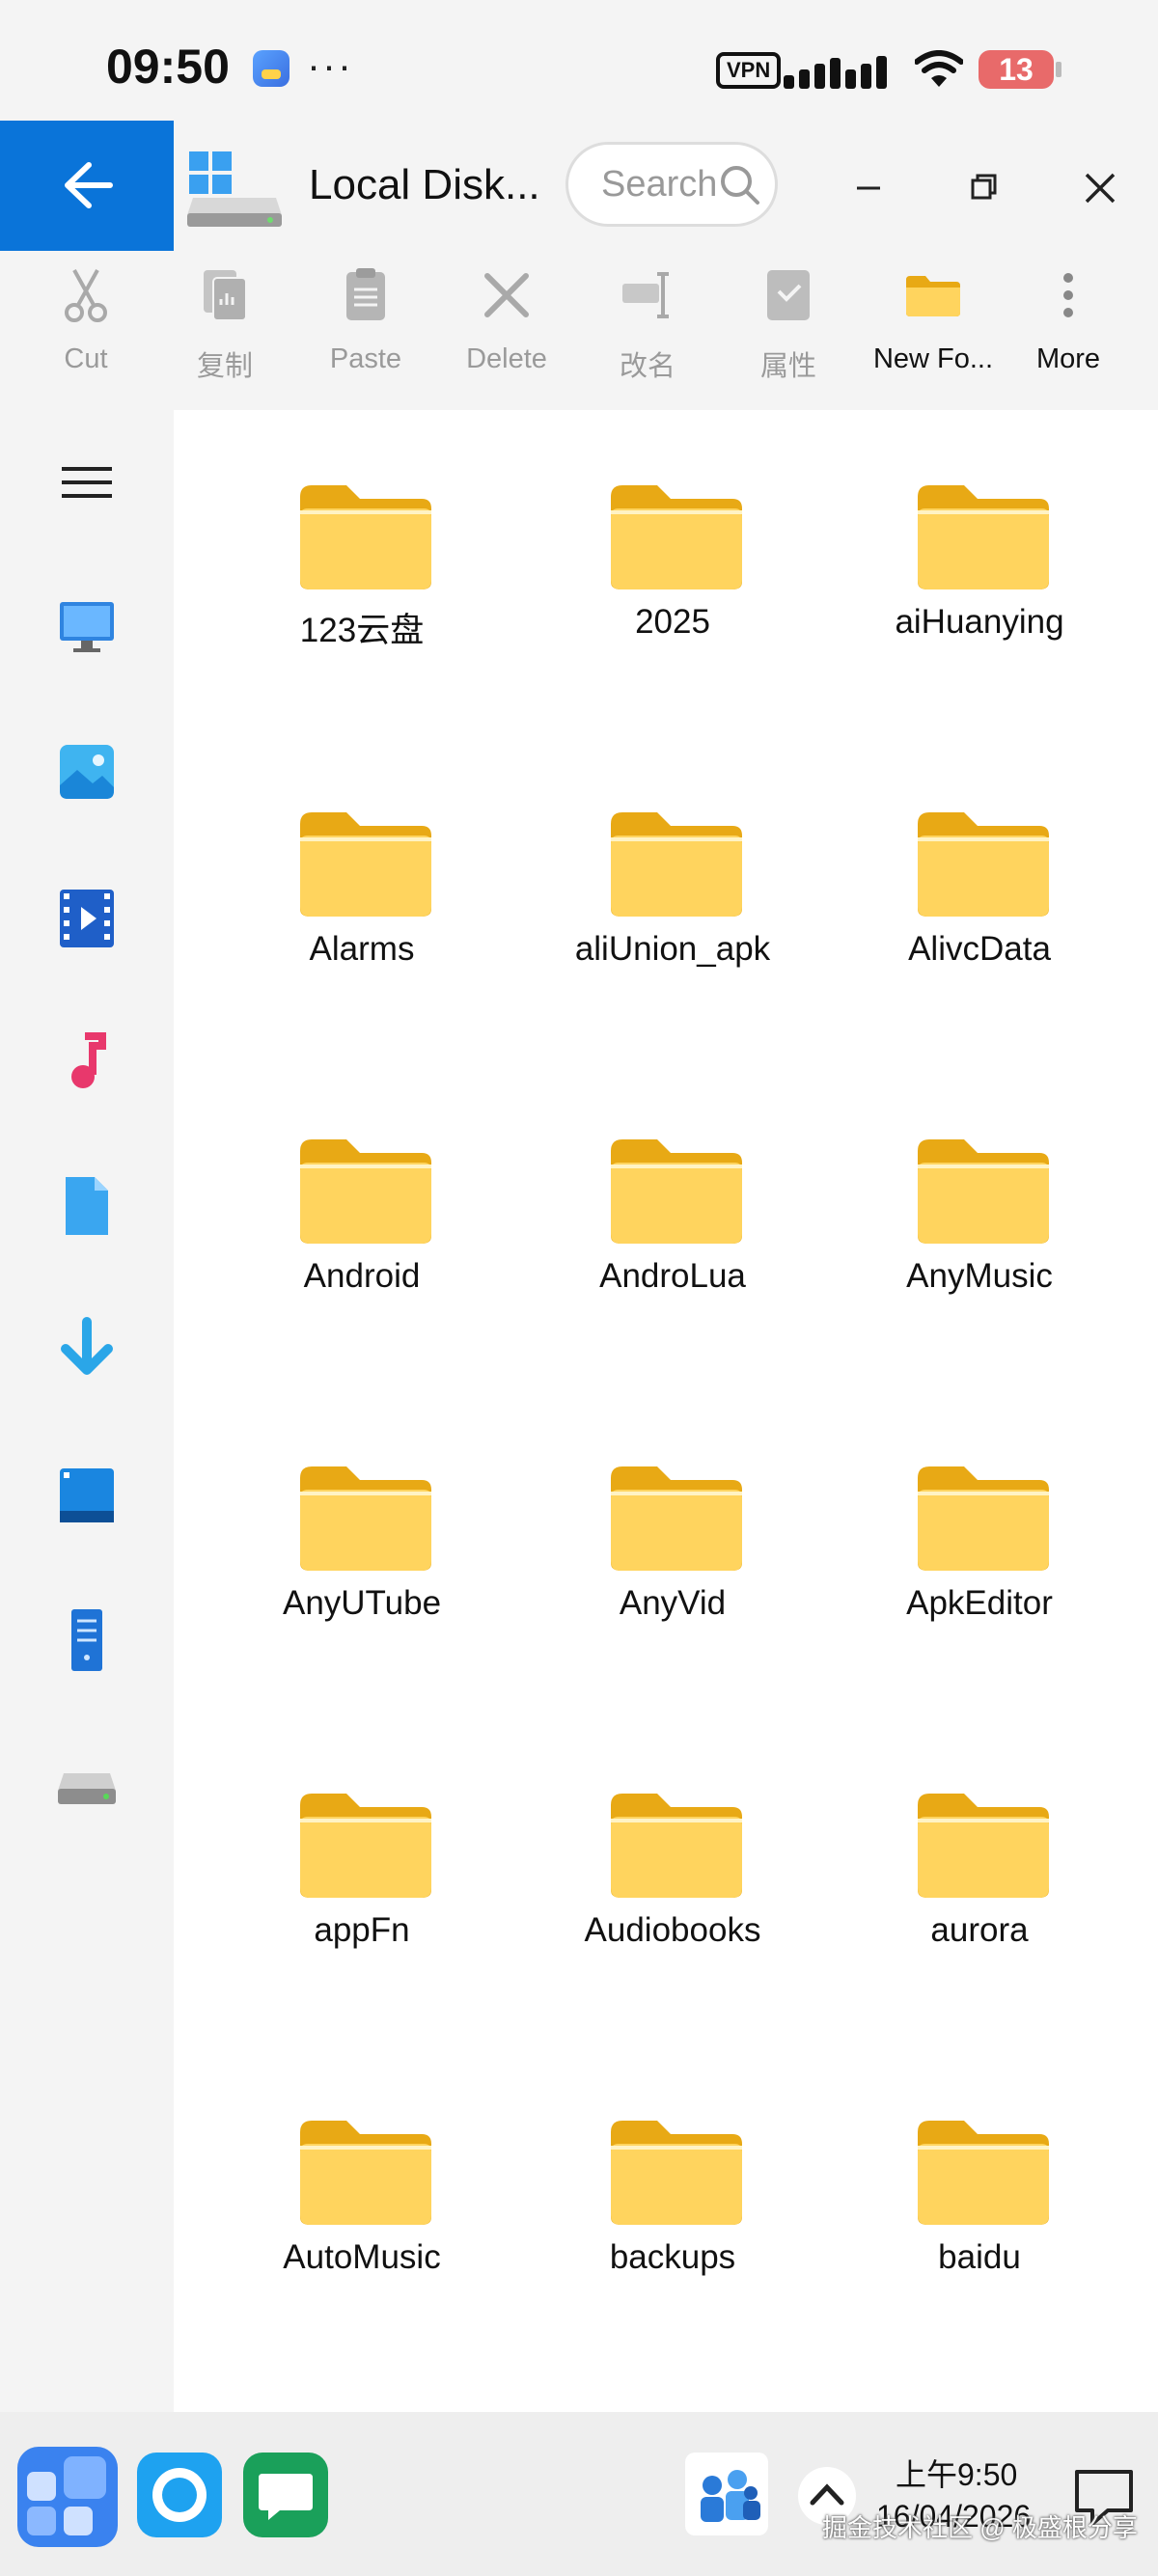  Describe the element at coordinates (365, 331) in the screenshot. I see `paste-button: Paste` at that location.